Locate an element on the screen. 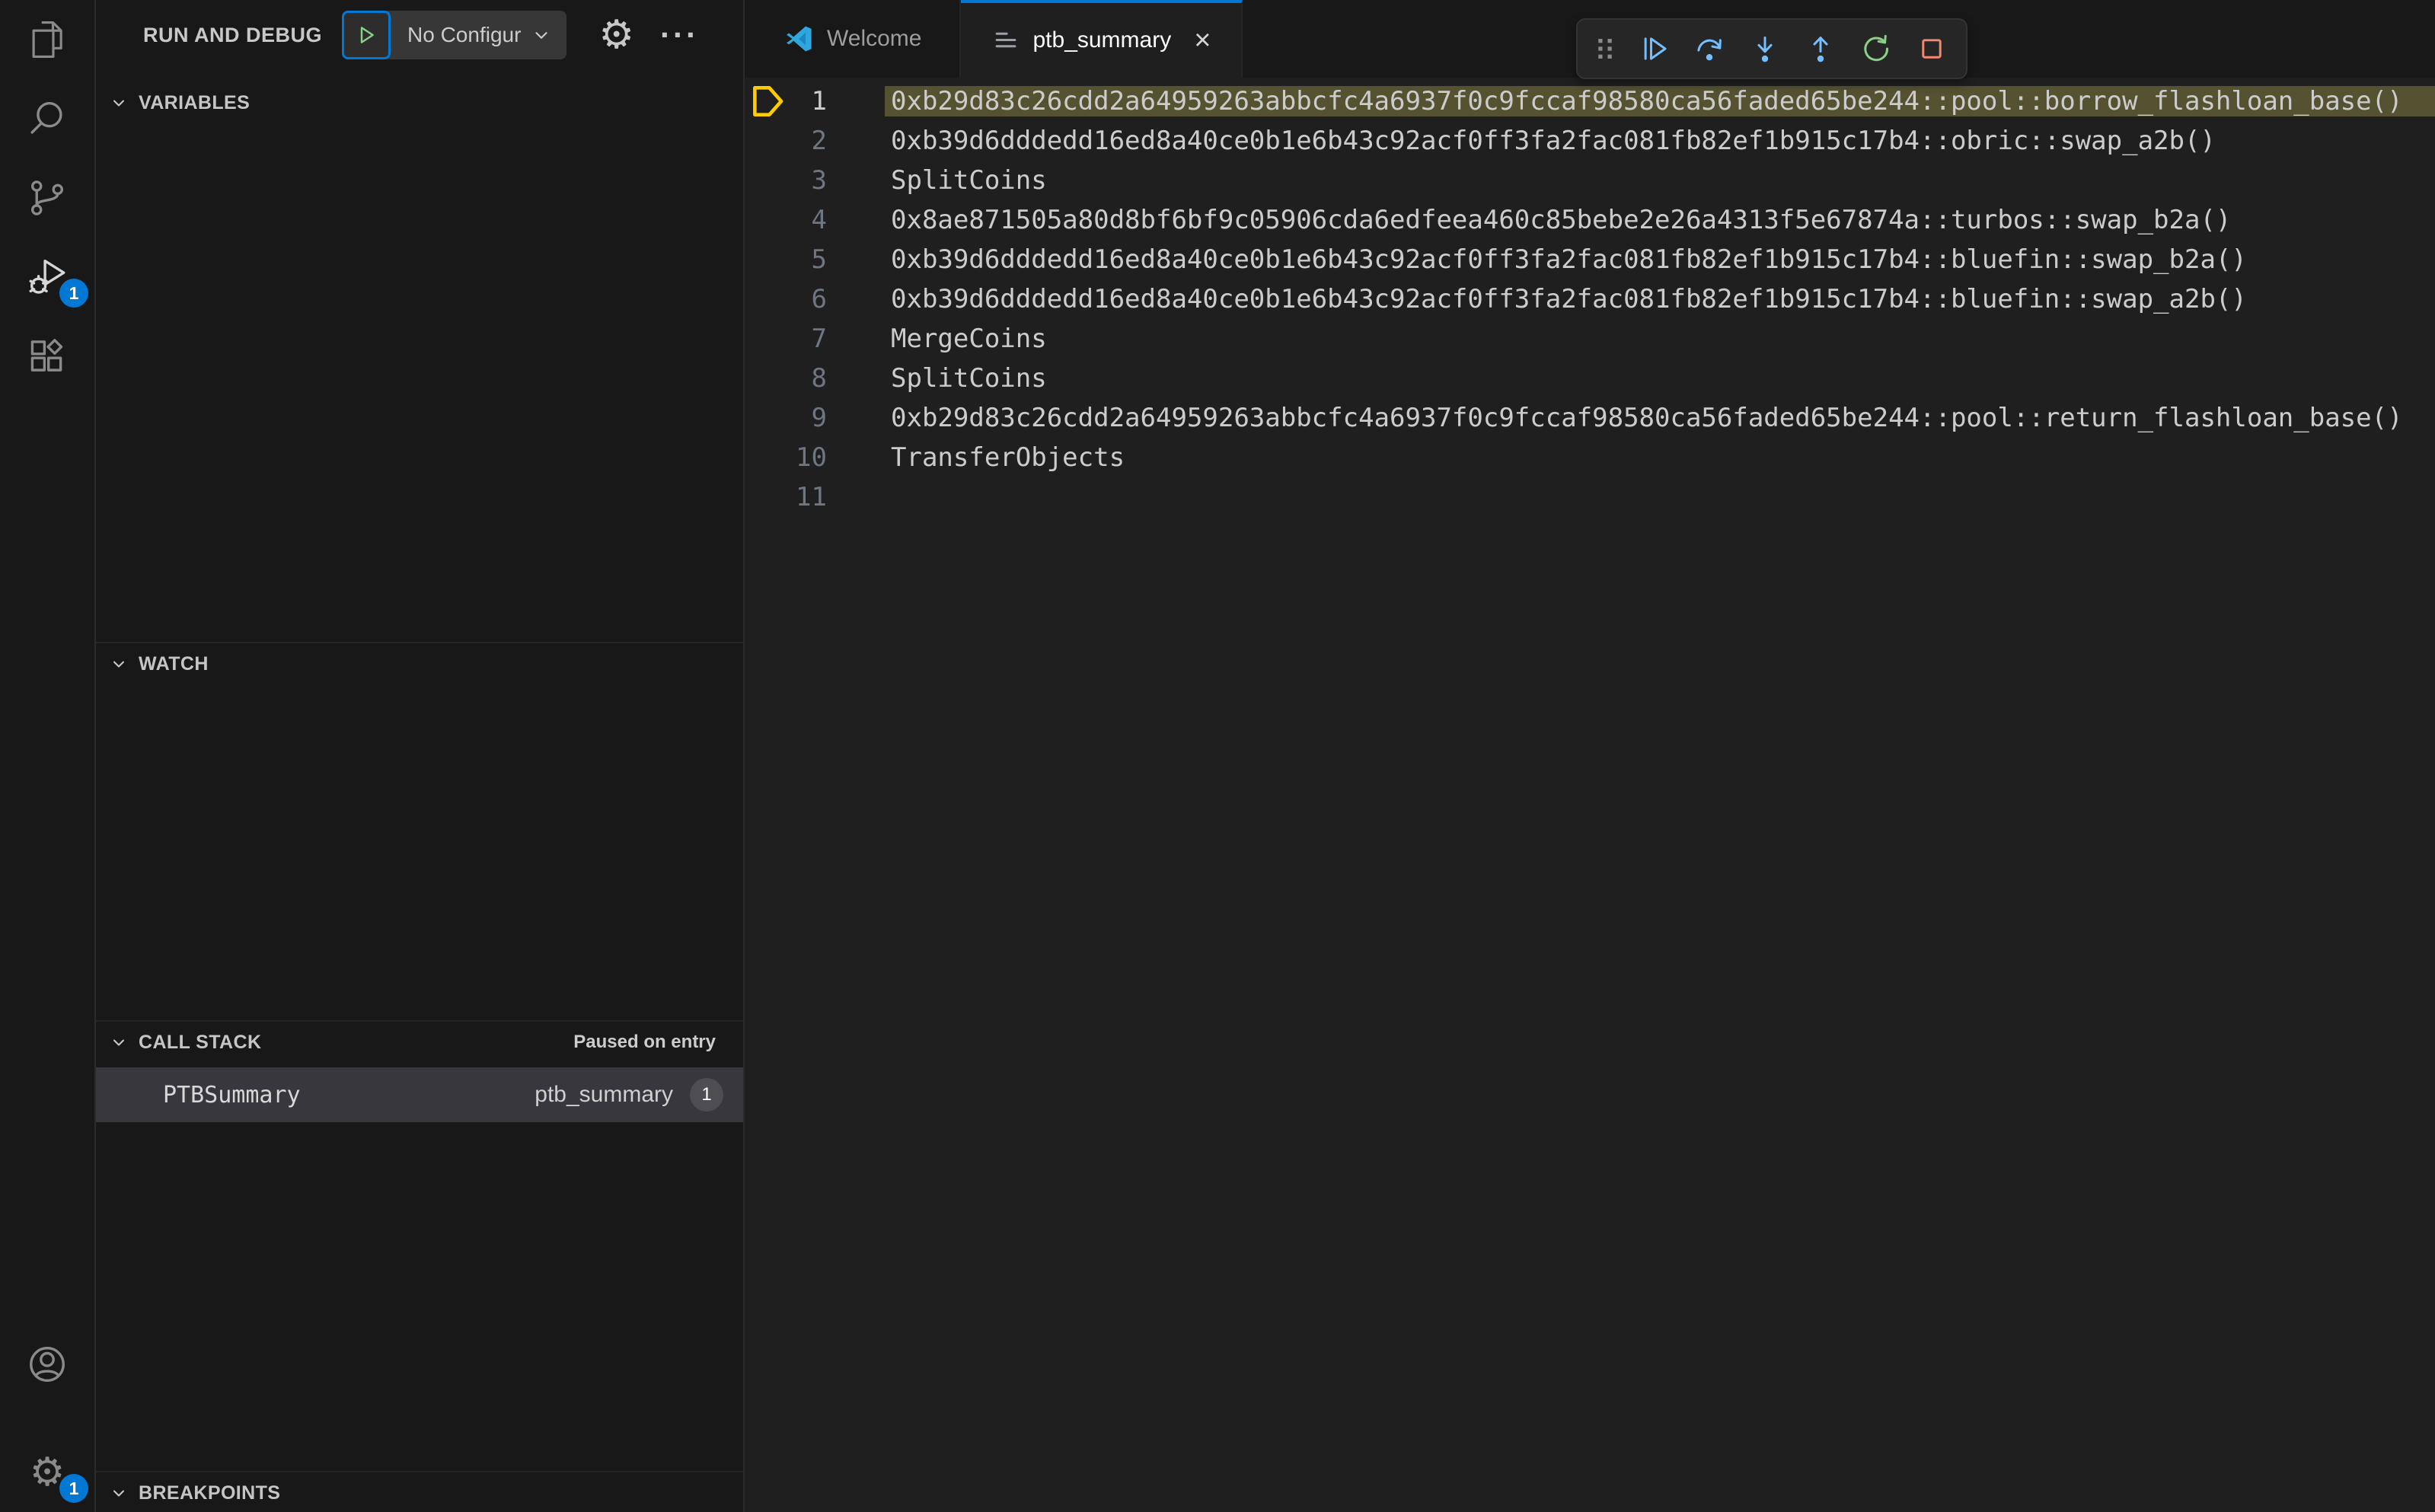 The height and width of the screenshot is (1512, 2435). tab-bar: Welcome ptb_summary × is located at coordinates (1590, 39).